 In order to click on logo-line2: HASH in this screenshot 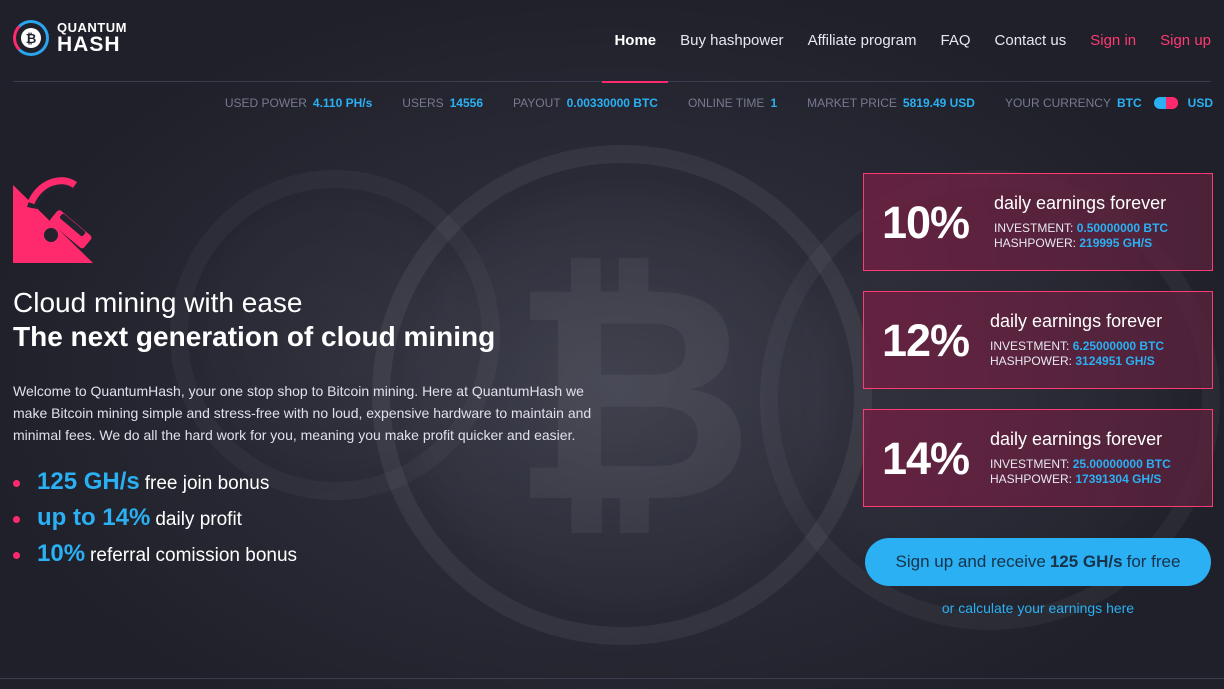, I will do `click(89, 44)`.